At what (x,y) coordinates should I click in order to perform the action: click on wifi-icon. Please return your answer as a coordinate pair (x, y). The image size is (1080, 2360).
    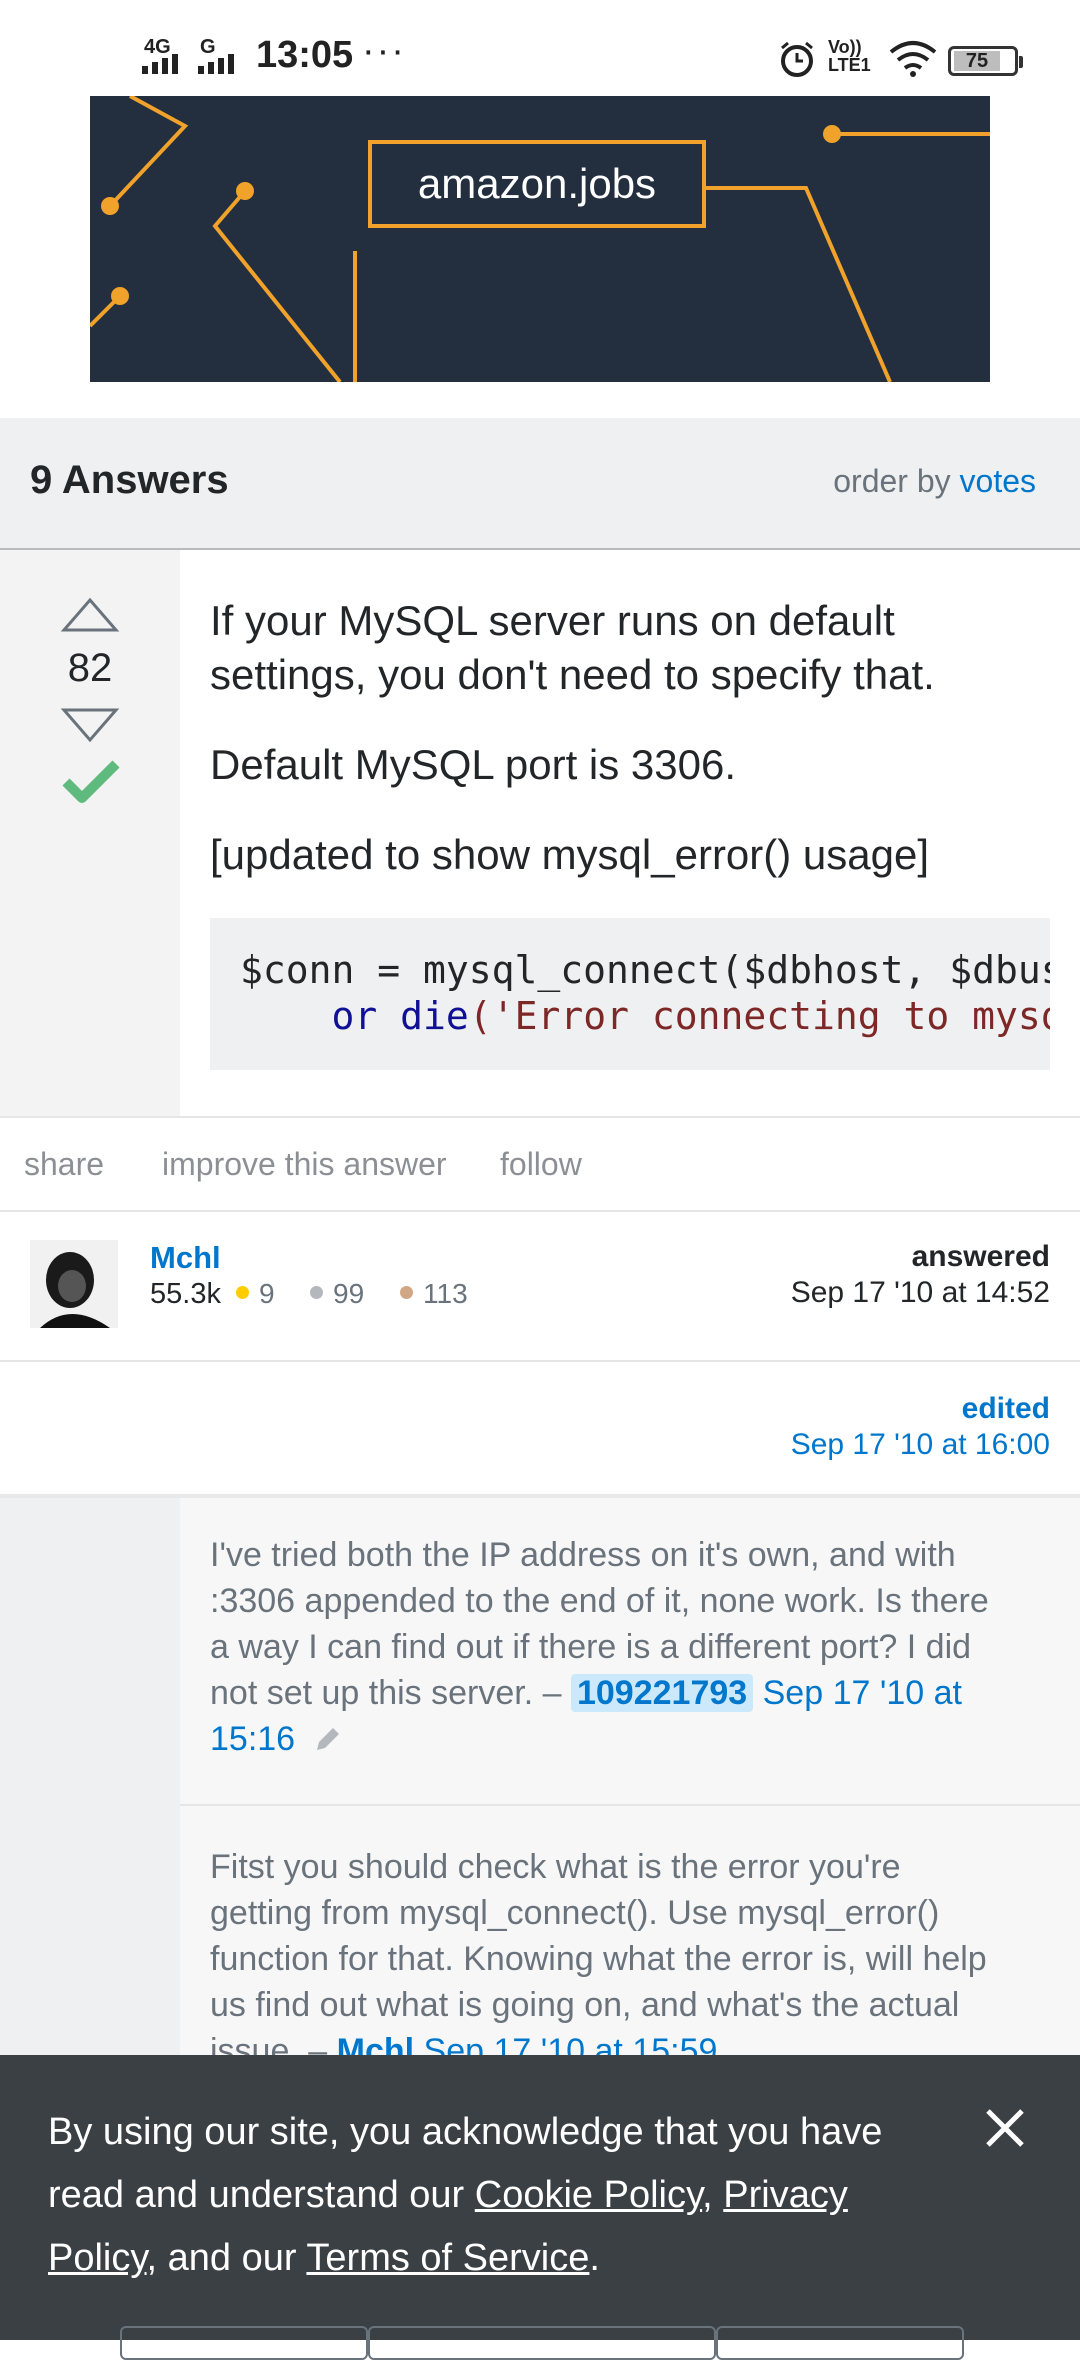
    Looking at the image, I should click on (913, 59).